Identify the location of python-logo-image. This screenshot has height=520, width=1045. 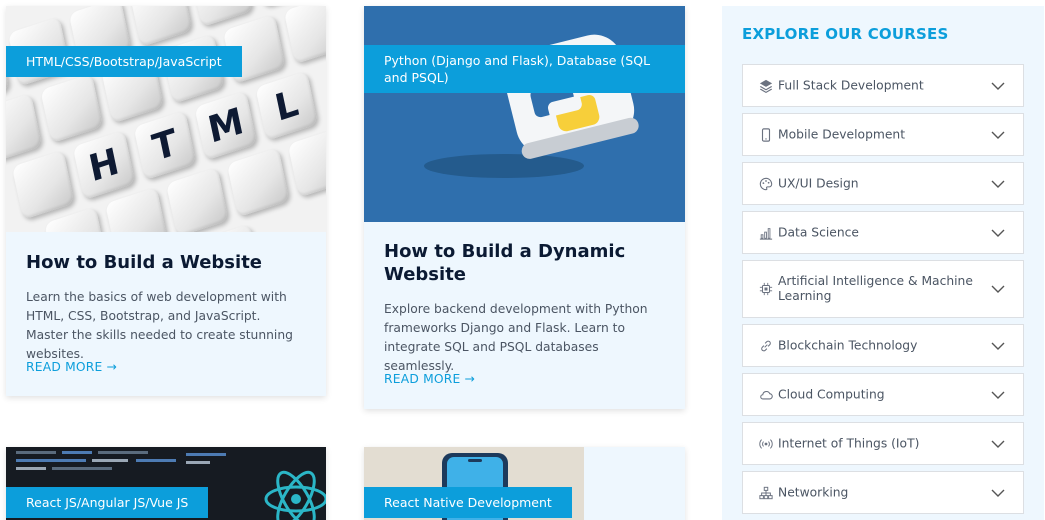
(524, 114).